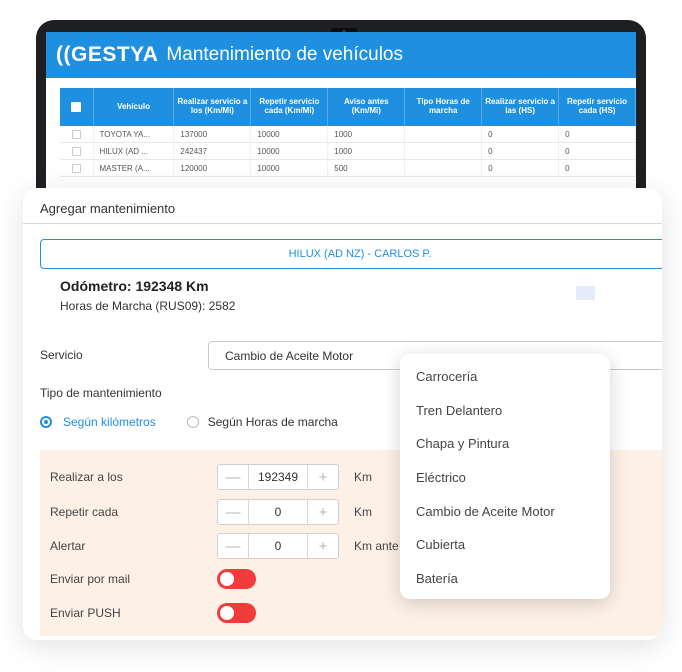 This screenshot has height=672, width=682. What do you see at coordinates (236, 579) in the screenshot?
I see `mail-toggle` at bounding box center [236, 579].